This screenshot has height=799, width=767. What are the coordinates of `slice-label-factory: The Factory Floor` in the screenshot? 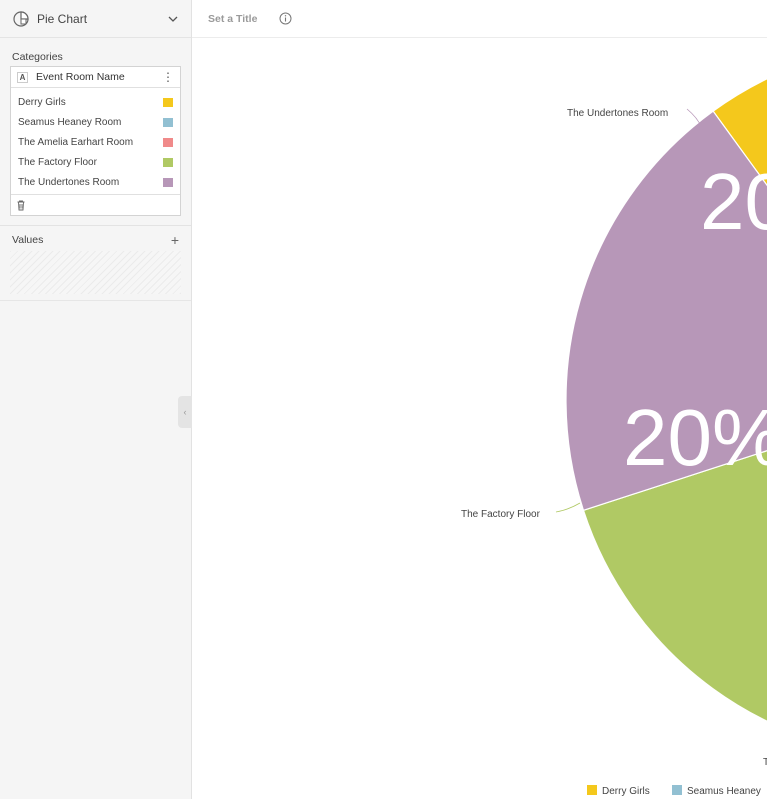 It's located at (501, 514).